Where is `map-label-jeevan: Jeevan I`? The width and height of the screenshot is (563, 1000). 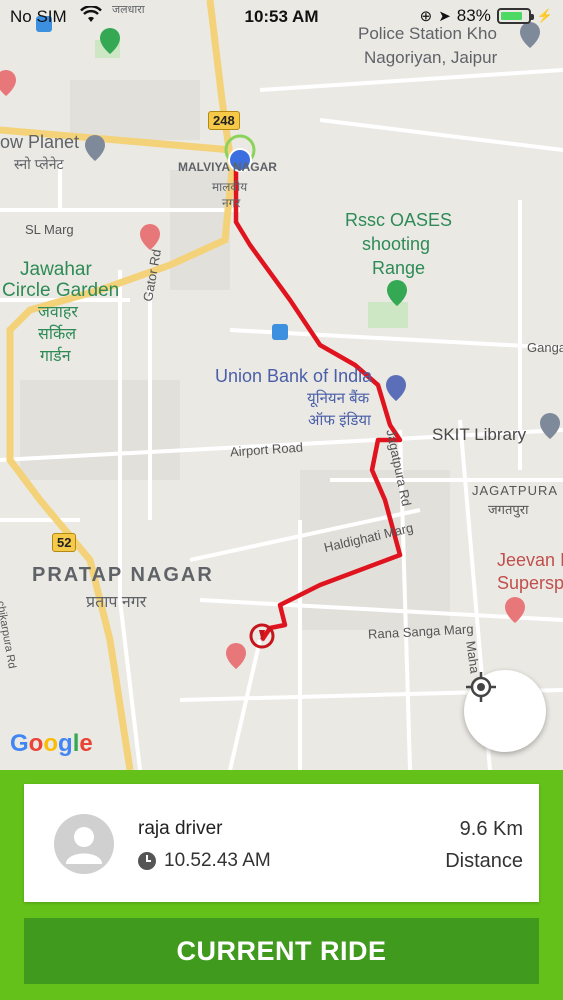 map-label-jeevan: Jeevan I is located at coordinates (530, 560).